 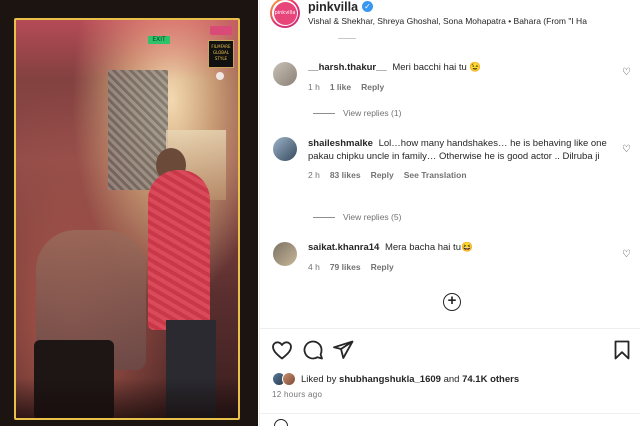 What do you see at coordinates (345, 175) in the screenshot?
I see `comment-likes: 83 likes` at bounding box center [345, 175].